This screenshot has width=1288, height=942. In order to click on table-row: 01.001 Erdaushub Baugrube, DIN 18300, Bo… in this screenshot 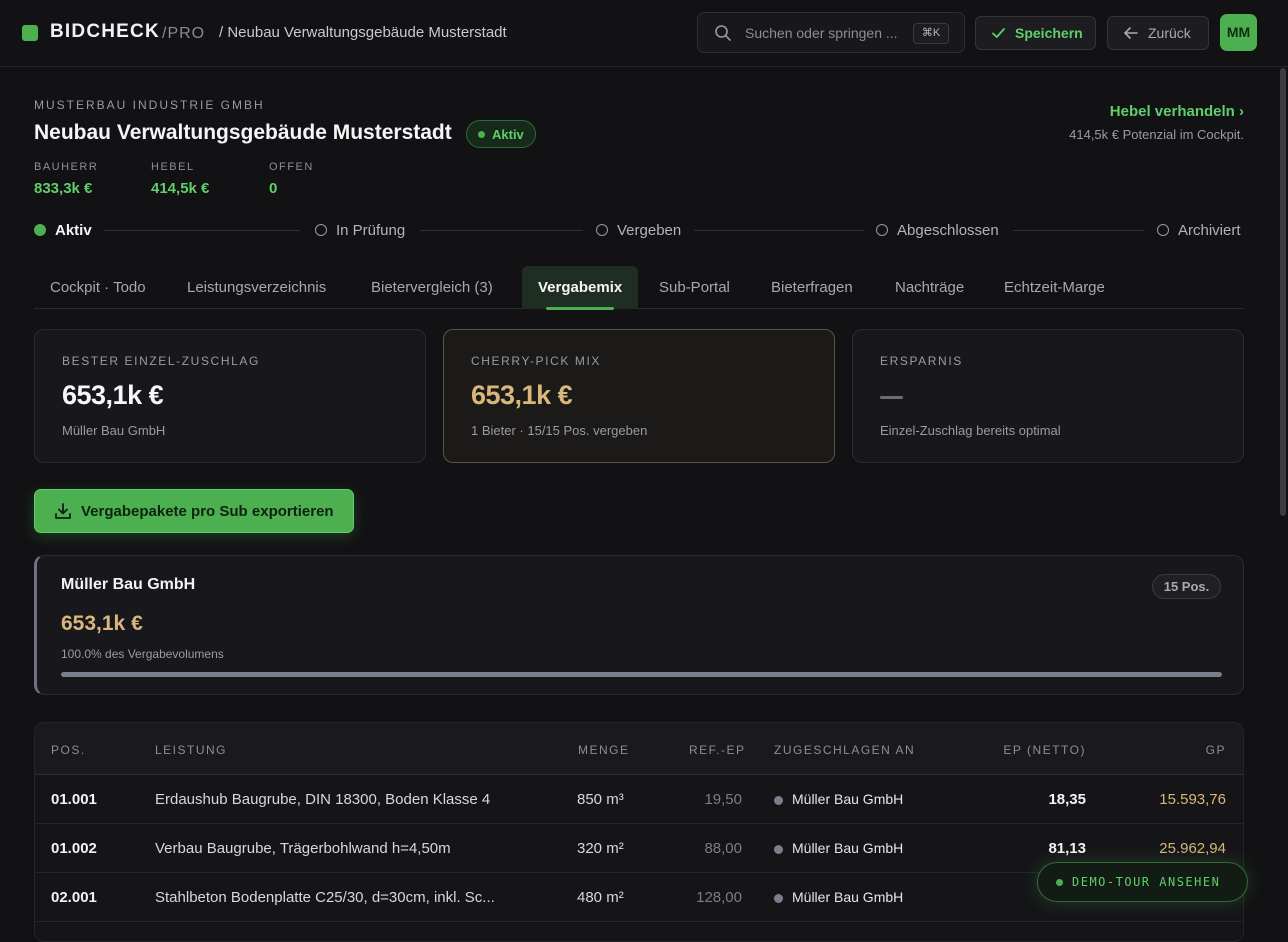, I will do `click(639, 799)`.